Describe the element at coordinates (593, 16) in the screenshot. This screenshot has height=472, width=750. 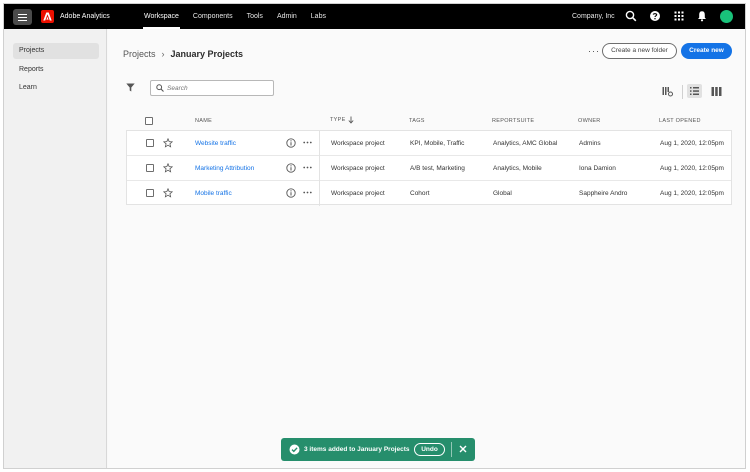
I see `company-switcher: Company, Inc` at that location.